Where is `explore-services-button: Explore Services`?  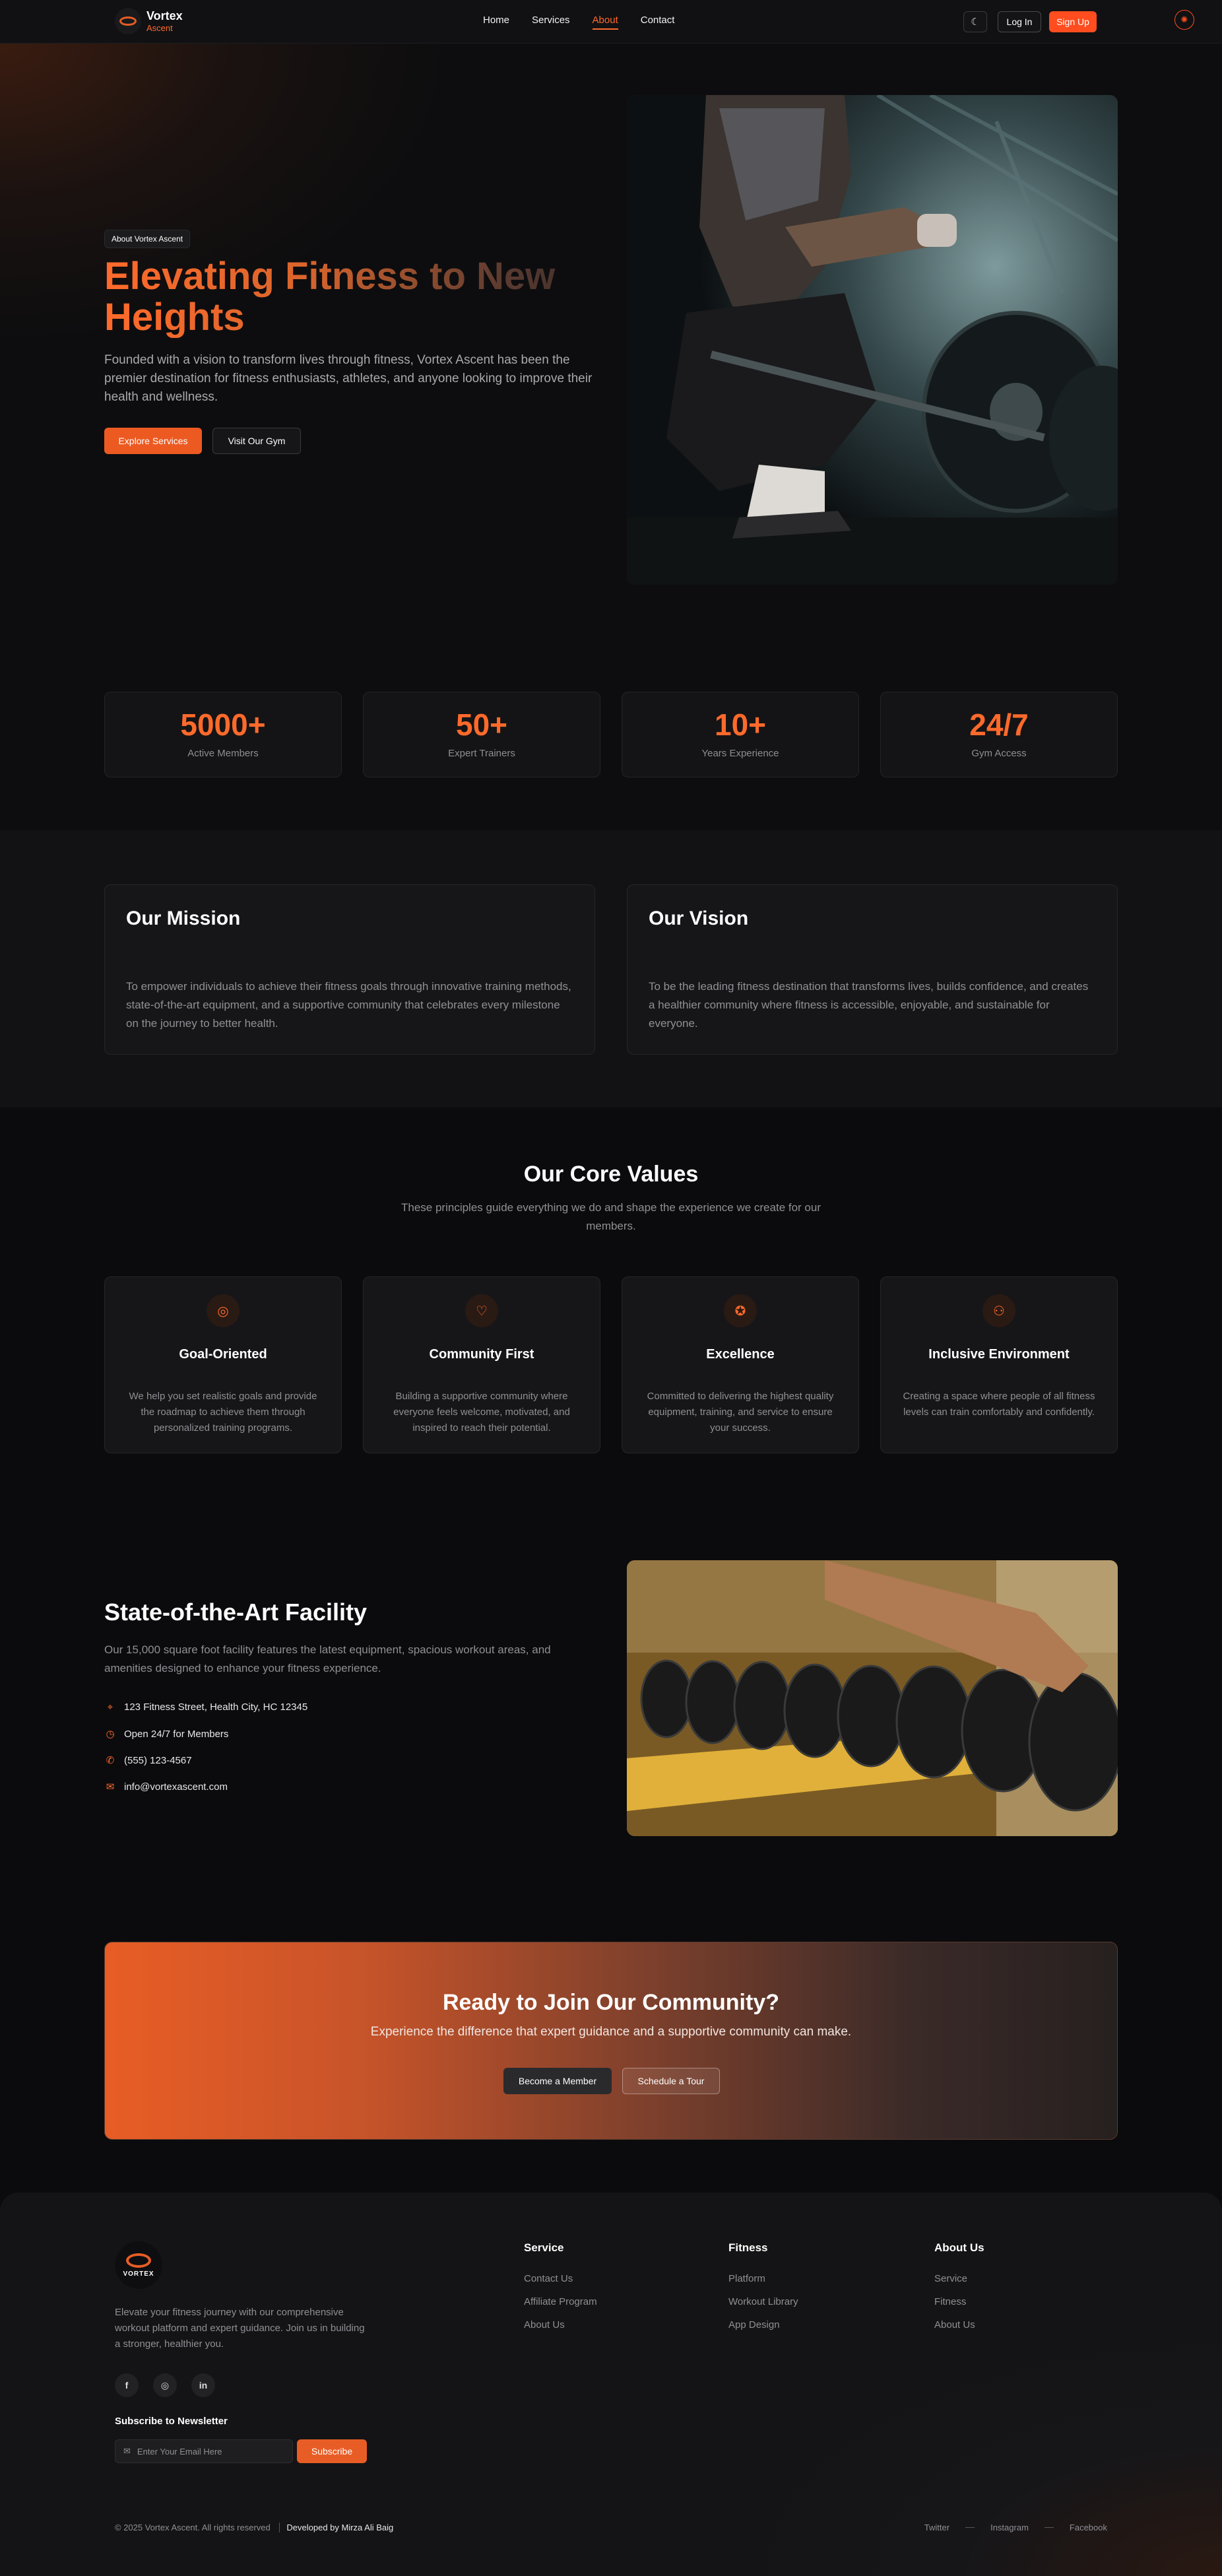 explore-services-button: Explore Services is located at coordinates (153, 441).